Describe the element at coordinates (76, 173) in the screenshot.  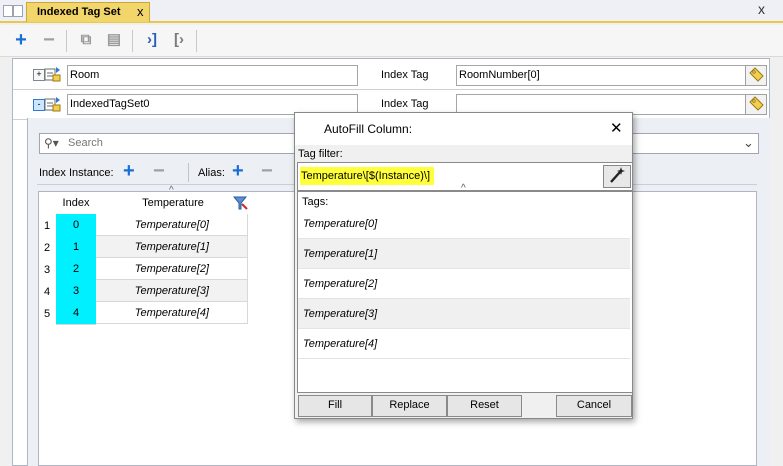
I see `index-instance-label: Index Instance:` at that location.